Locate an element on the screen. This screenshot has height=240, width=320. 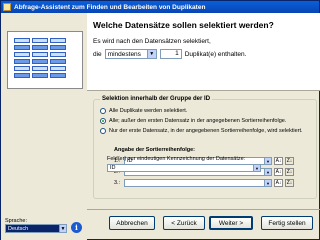
sort-field-select: ▼ is located at coordinates (198, 183).